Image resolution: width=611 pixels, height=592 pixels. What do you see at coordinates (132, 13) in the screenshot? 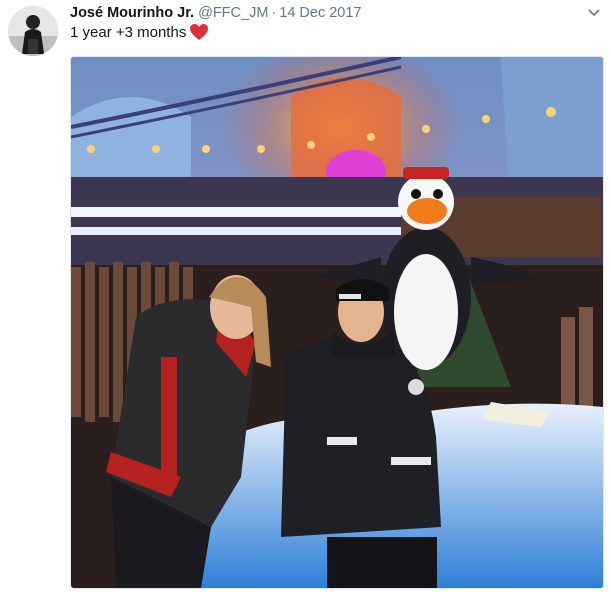
I see `display-name: José Mourinho Jr.` at bounding box center [132, 13].